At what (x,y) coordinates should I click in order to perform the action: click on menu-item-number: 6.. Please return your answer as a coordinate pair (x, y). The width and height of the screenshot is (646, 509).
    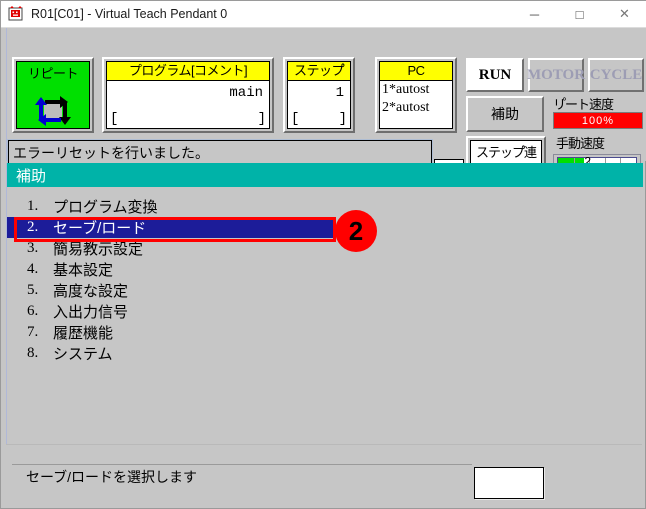
    Looking at the image, I should click on (33, 311).